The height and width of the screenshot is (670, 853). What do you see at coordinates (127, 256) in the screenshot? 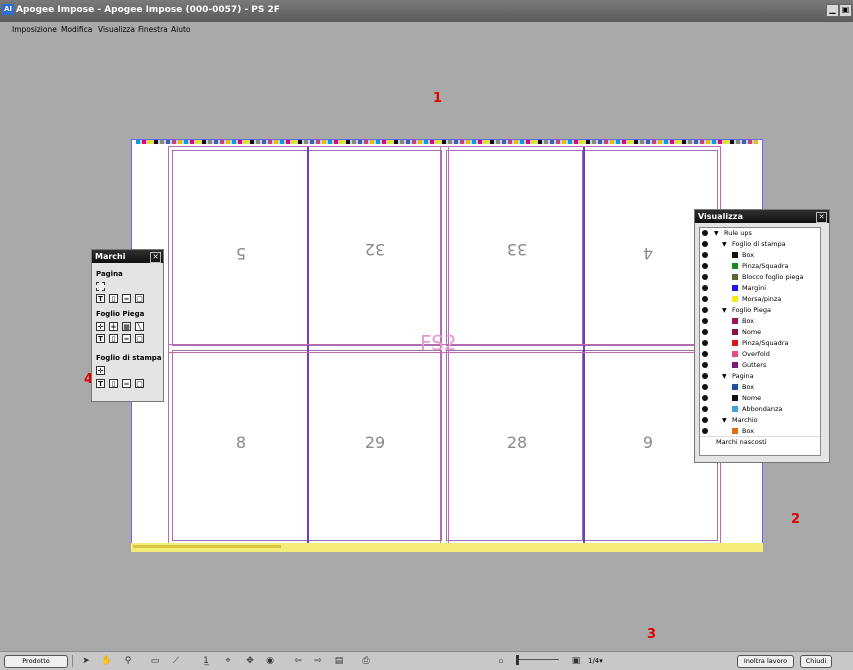
I see `marchi-panel-title: Marchi ✕` at bounding box center [127, 256].